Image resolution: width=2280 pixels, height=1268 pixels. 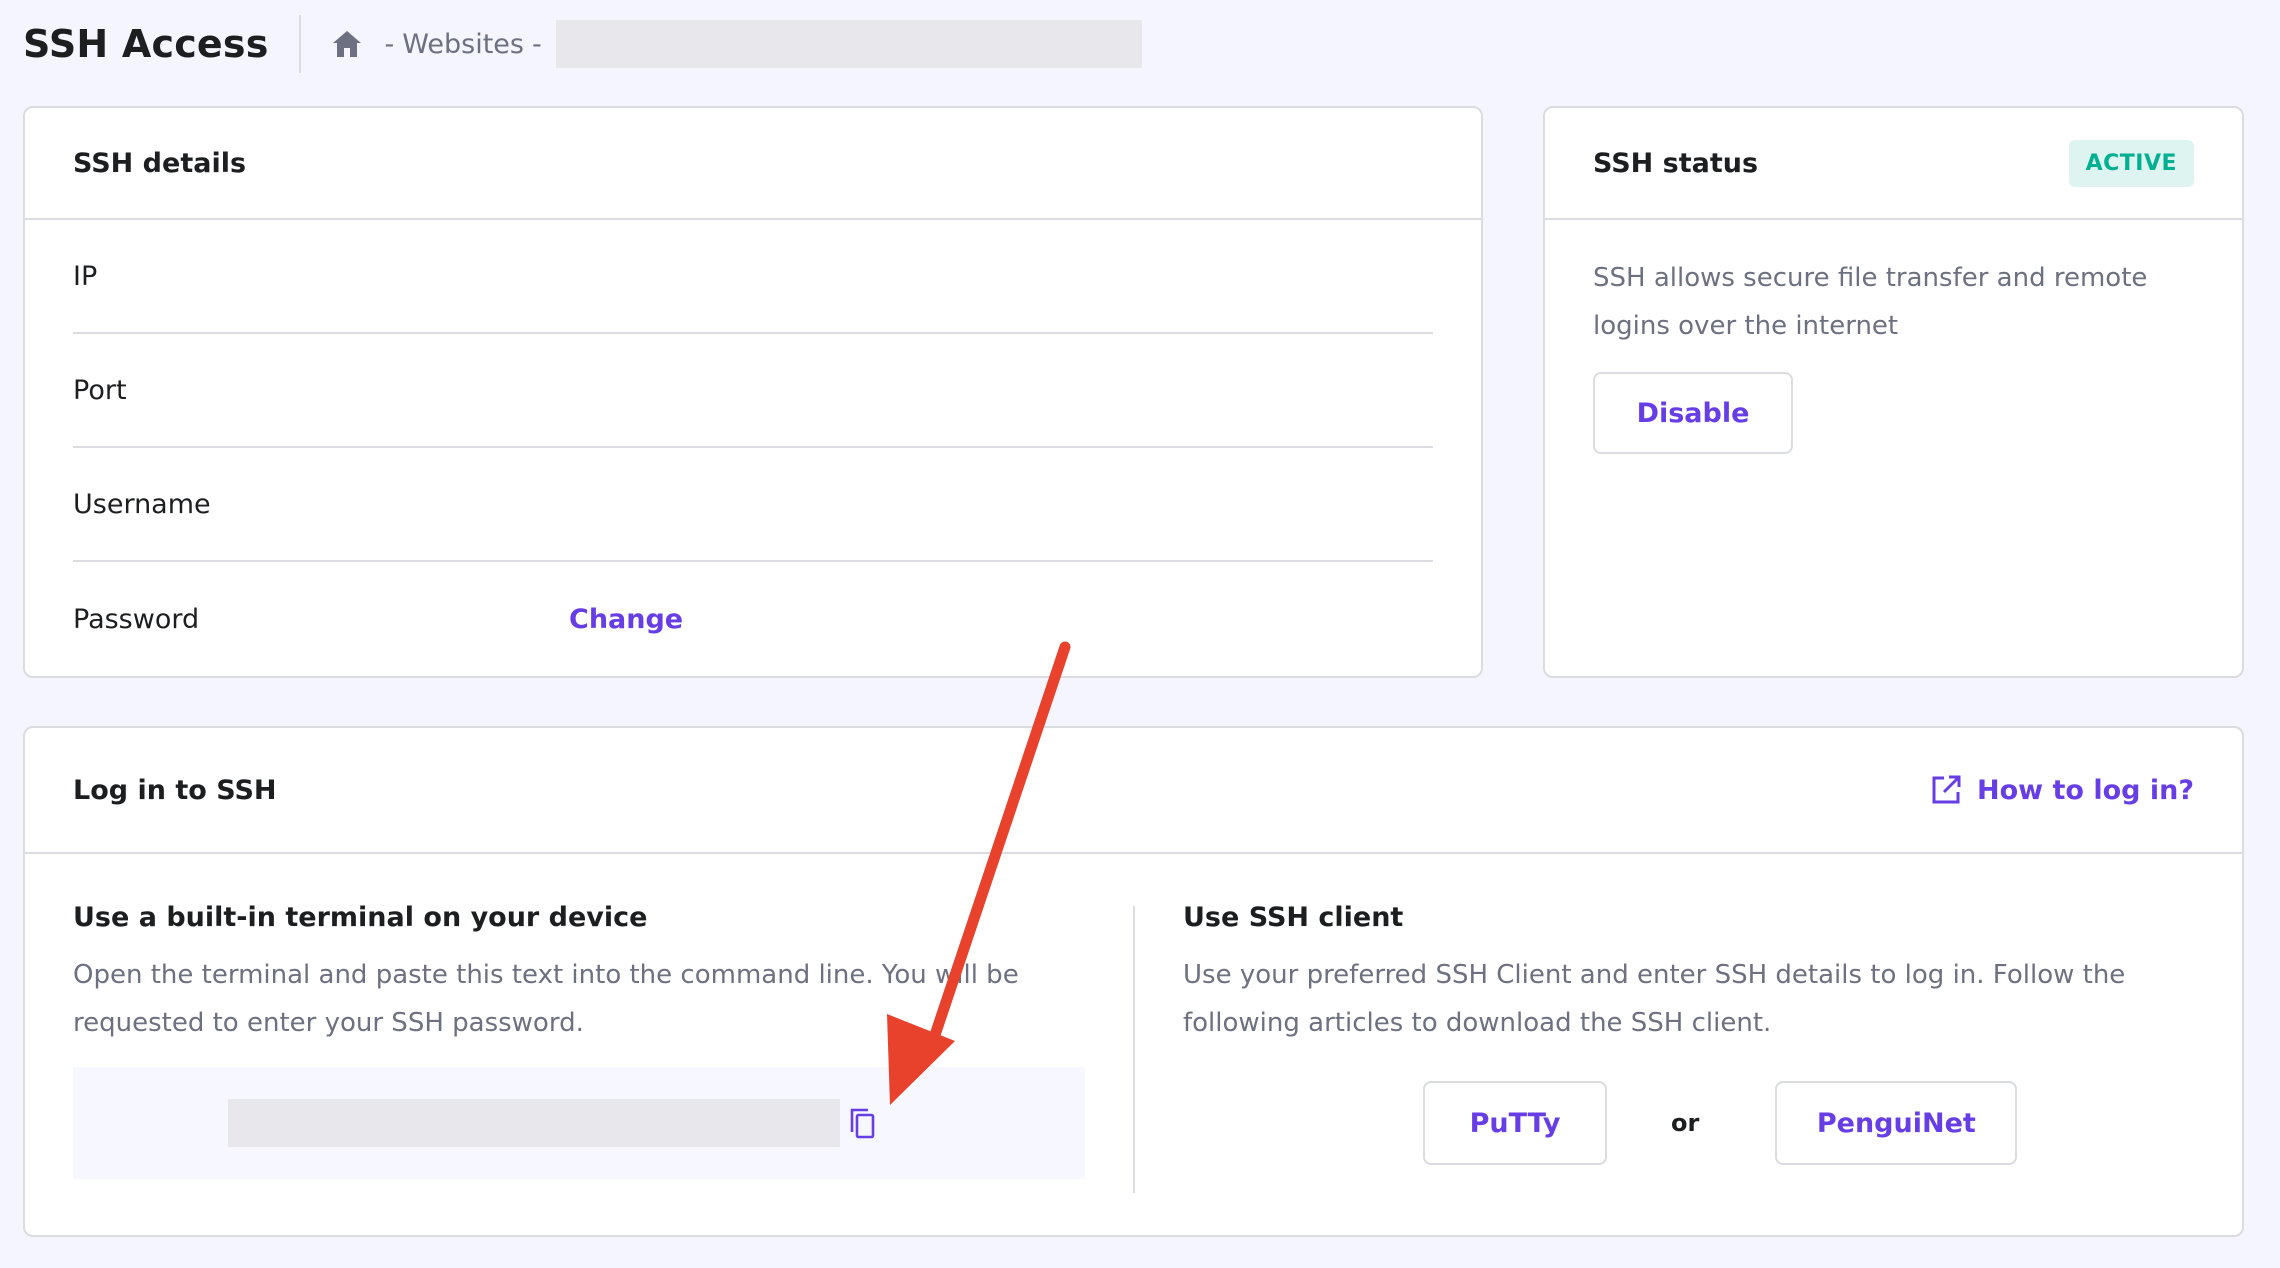 What do you see at coordinates (2131, 163) in the screenshot?
I see `status-badge: ACTIVE` at bounding box center [2131, 163].